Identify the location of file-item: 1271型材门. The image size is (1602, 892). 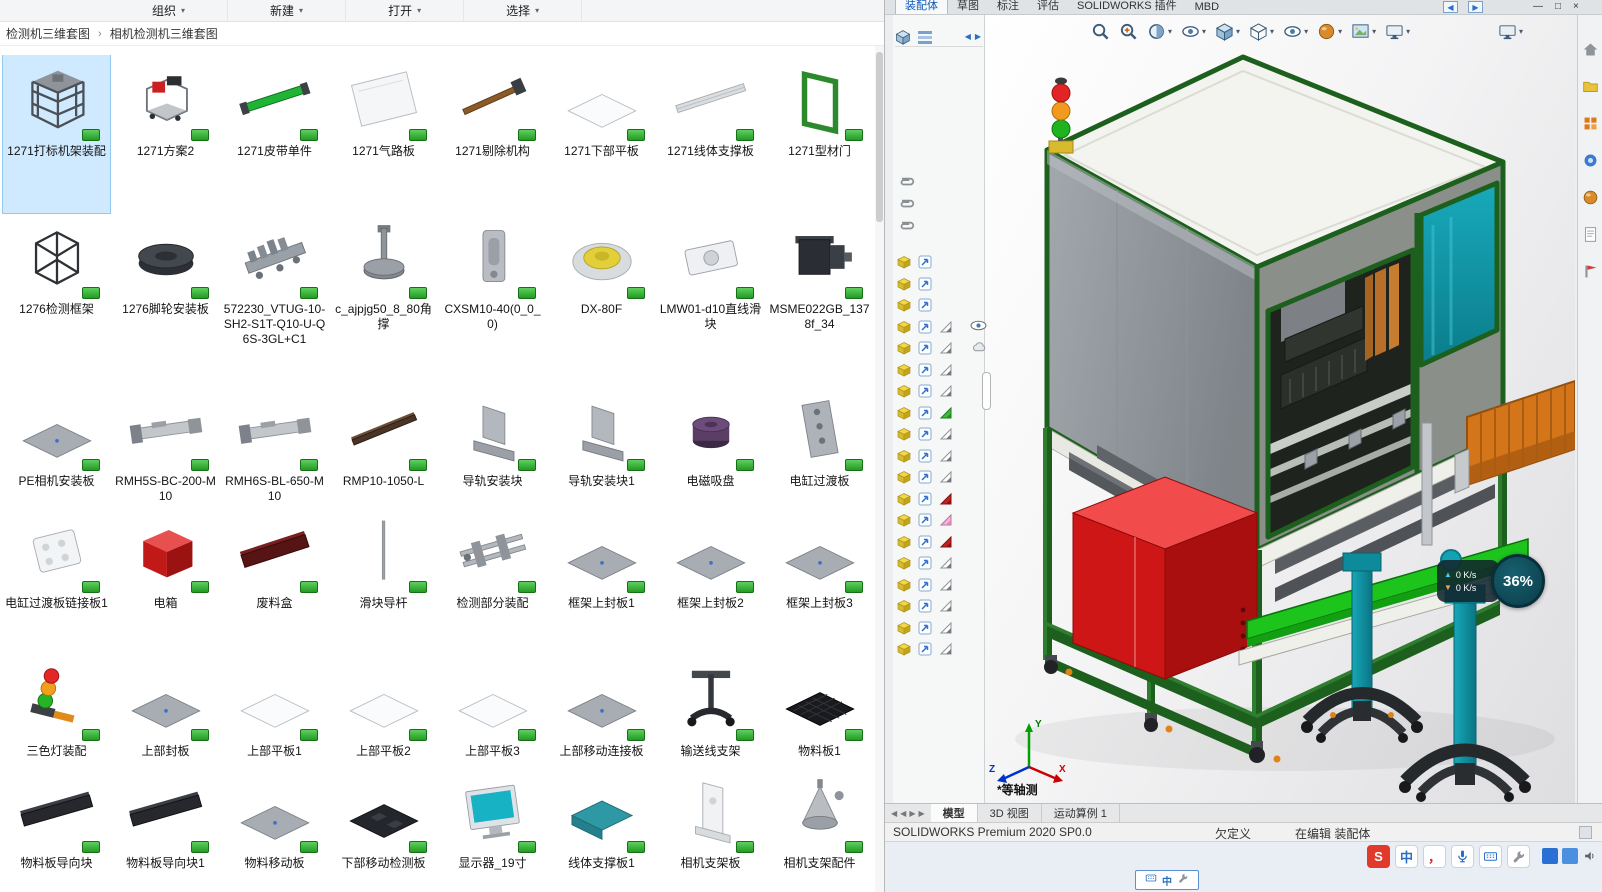
(819, 134).